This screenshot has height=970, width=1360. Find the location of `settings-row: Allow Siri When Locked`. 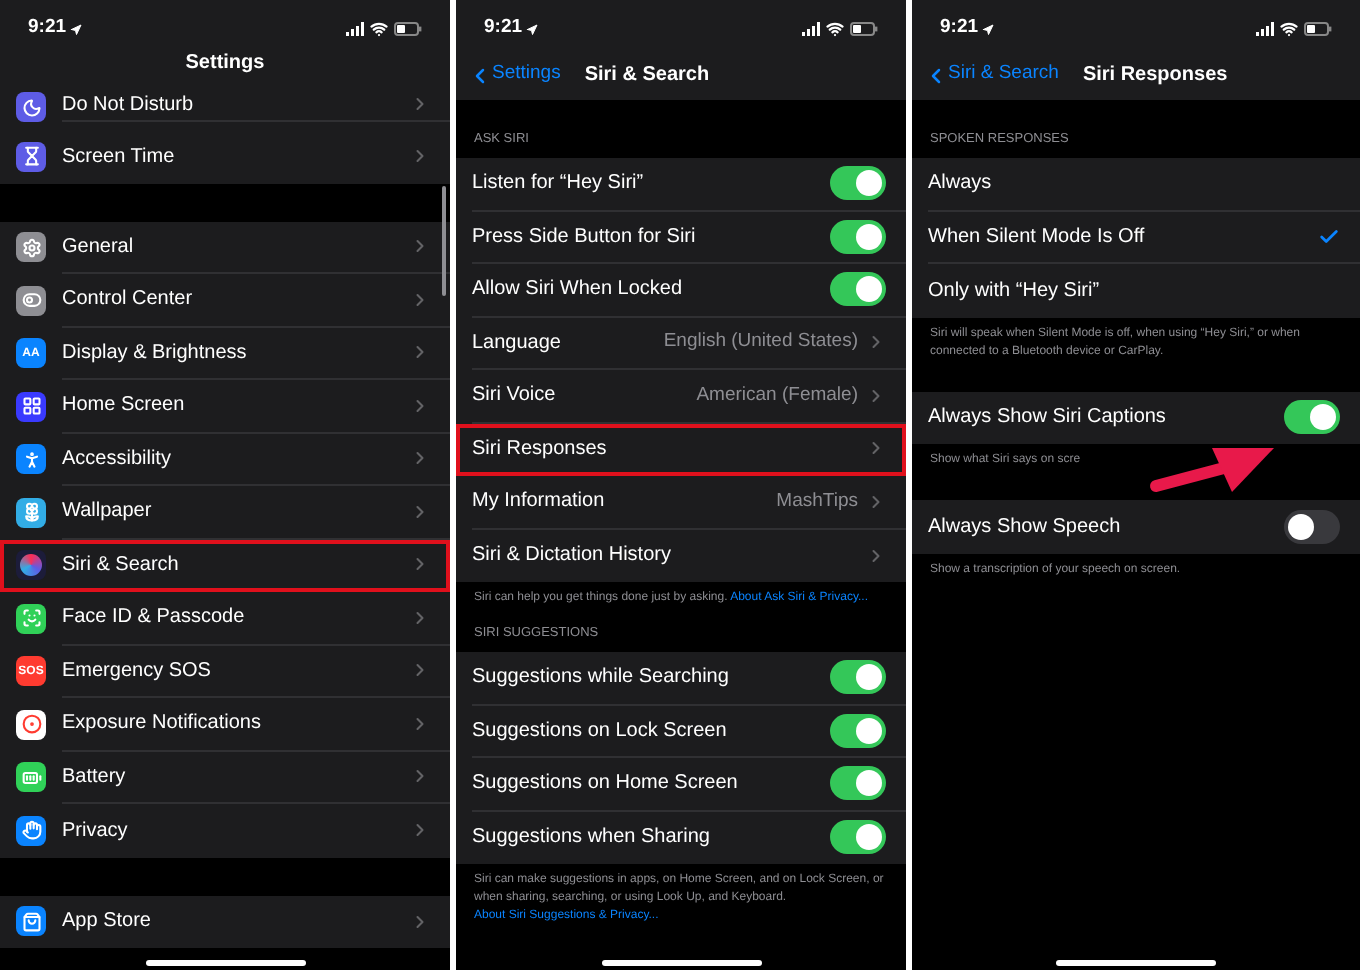

settings-row: Allow Siri When Locked is located at coordinates (681, 290).